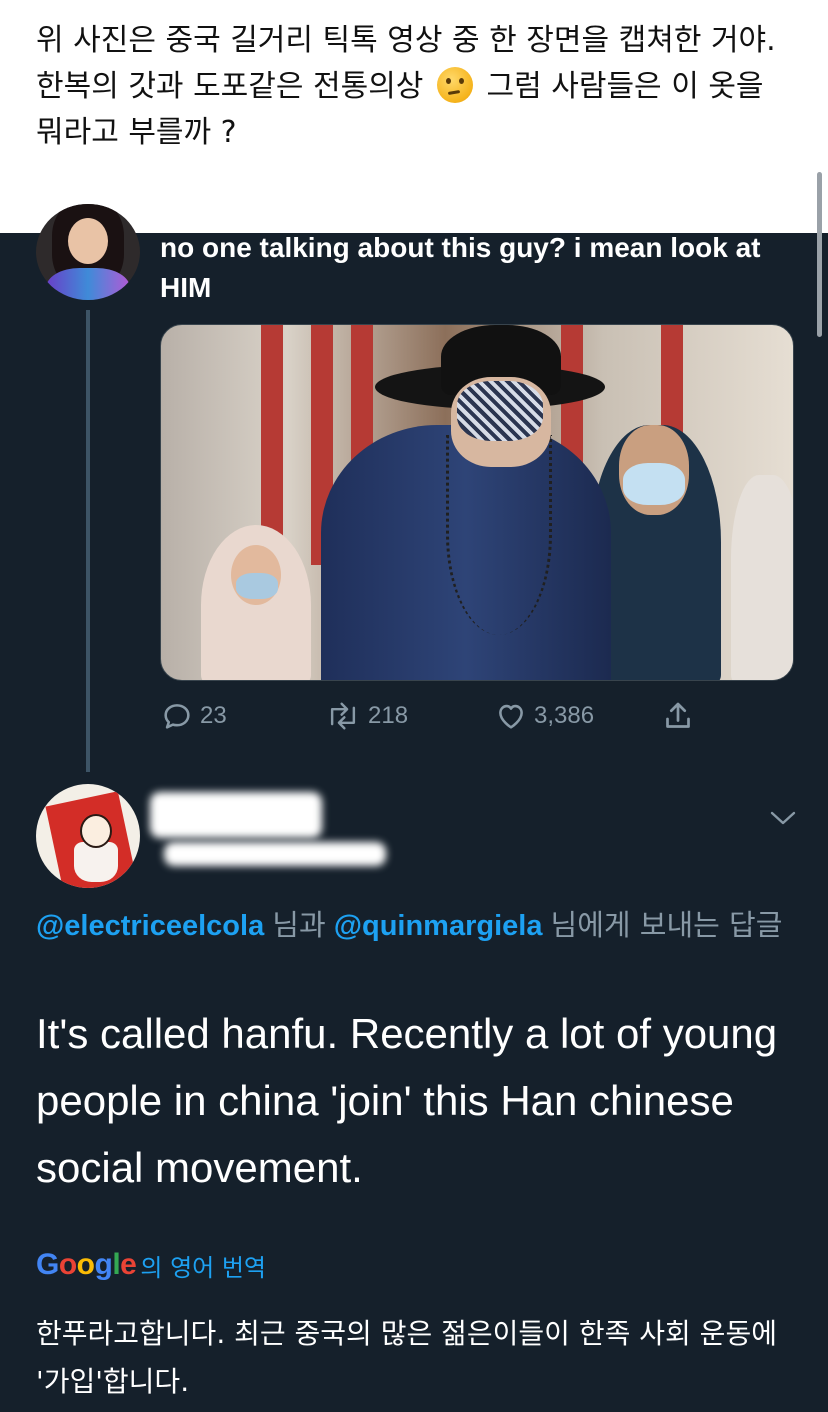 The height and width of the screenshot is (1412, 828). What do you see at coordinates (783, 818) in the screenshot?
I see `chevron-down-icon` at bounding box center [783, 818].